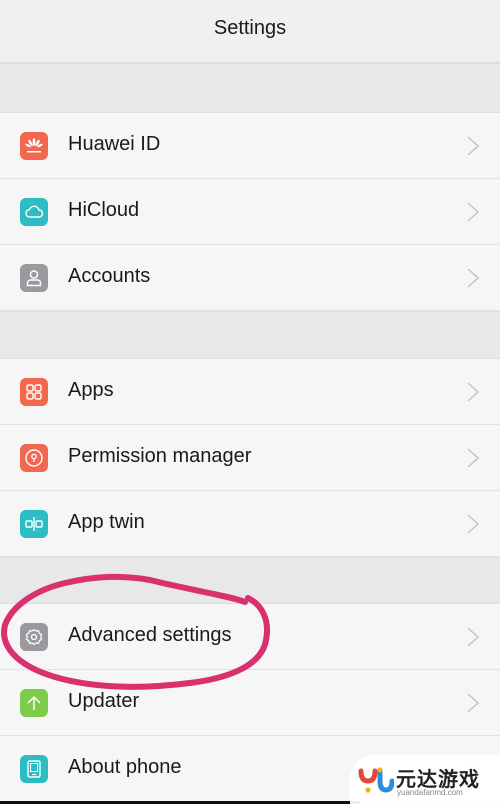  I want to click on settings-item-label: Permission manager, so click(160, 456).